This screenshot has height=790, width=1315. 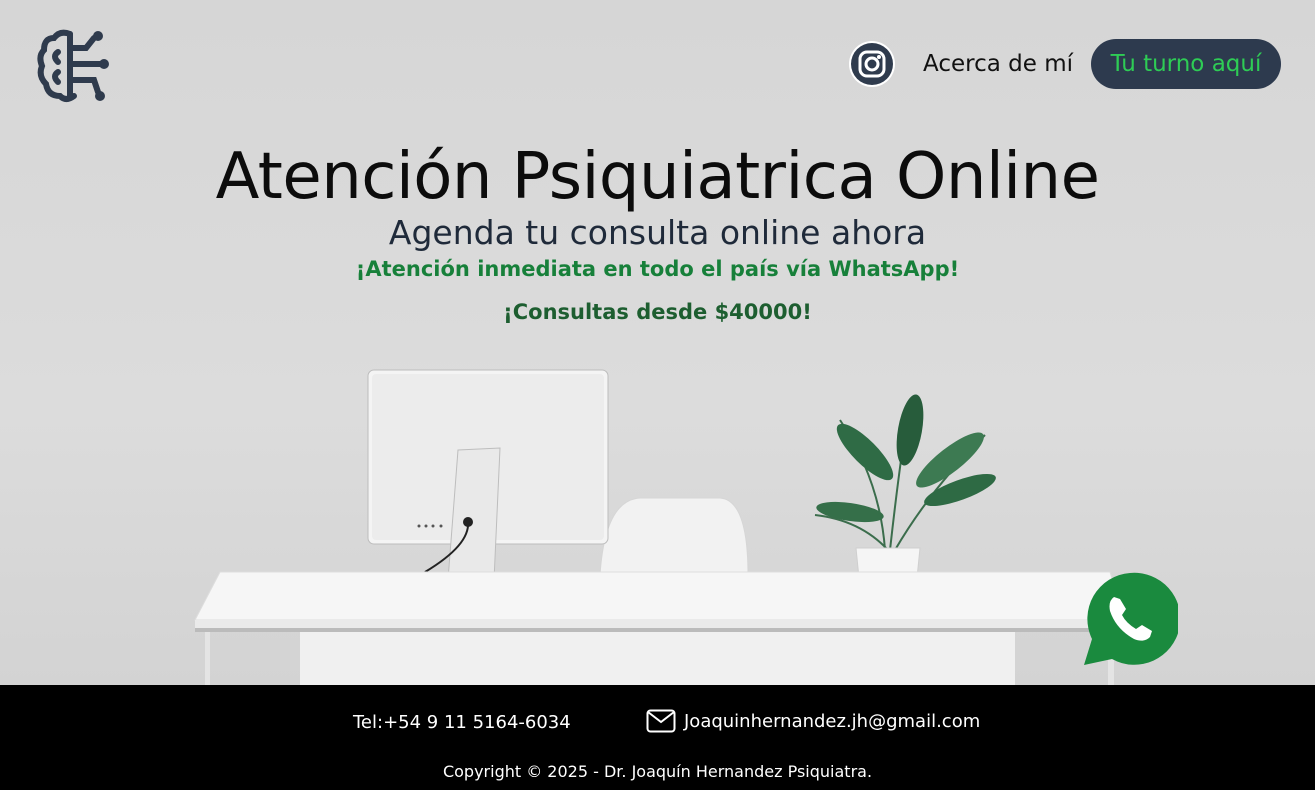 I want to click on hero-subtitle: Agenda tu consulta online ahora, so click(x=657, y=232).